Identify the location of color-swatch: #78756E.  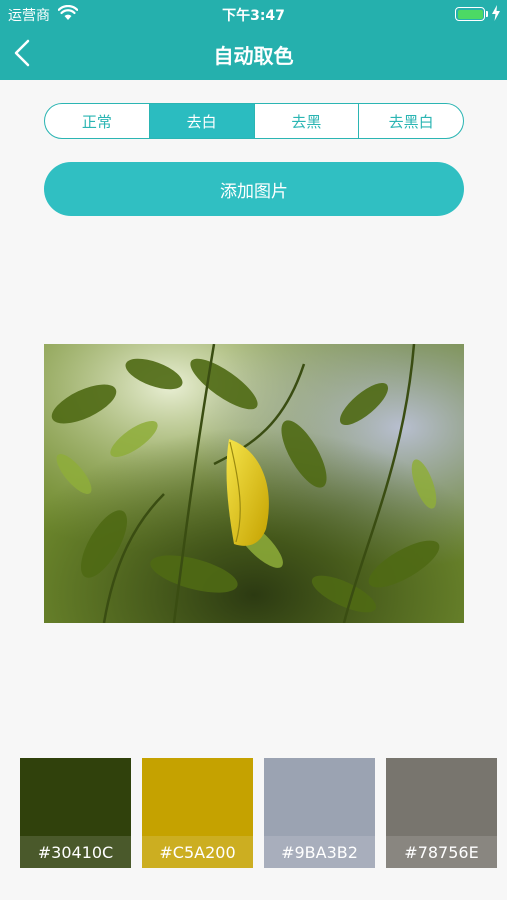
(441, 813).